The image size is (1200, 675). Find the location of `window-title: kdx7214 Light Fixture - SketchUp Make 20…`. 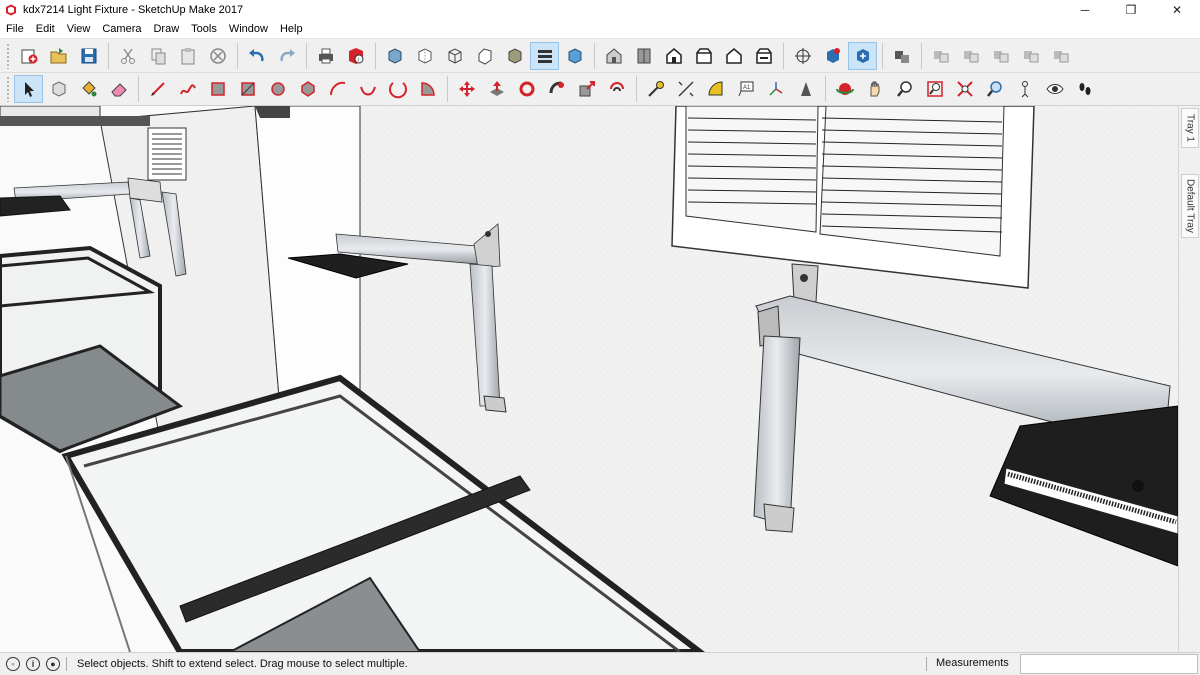

window-title: kdx7214 Light Fixture - SketchUp Make 20… is located at coordinates (133, 10).